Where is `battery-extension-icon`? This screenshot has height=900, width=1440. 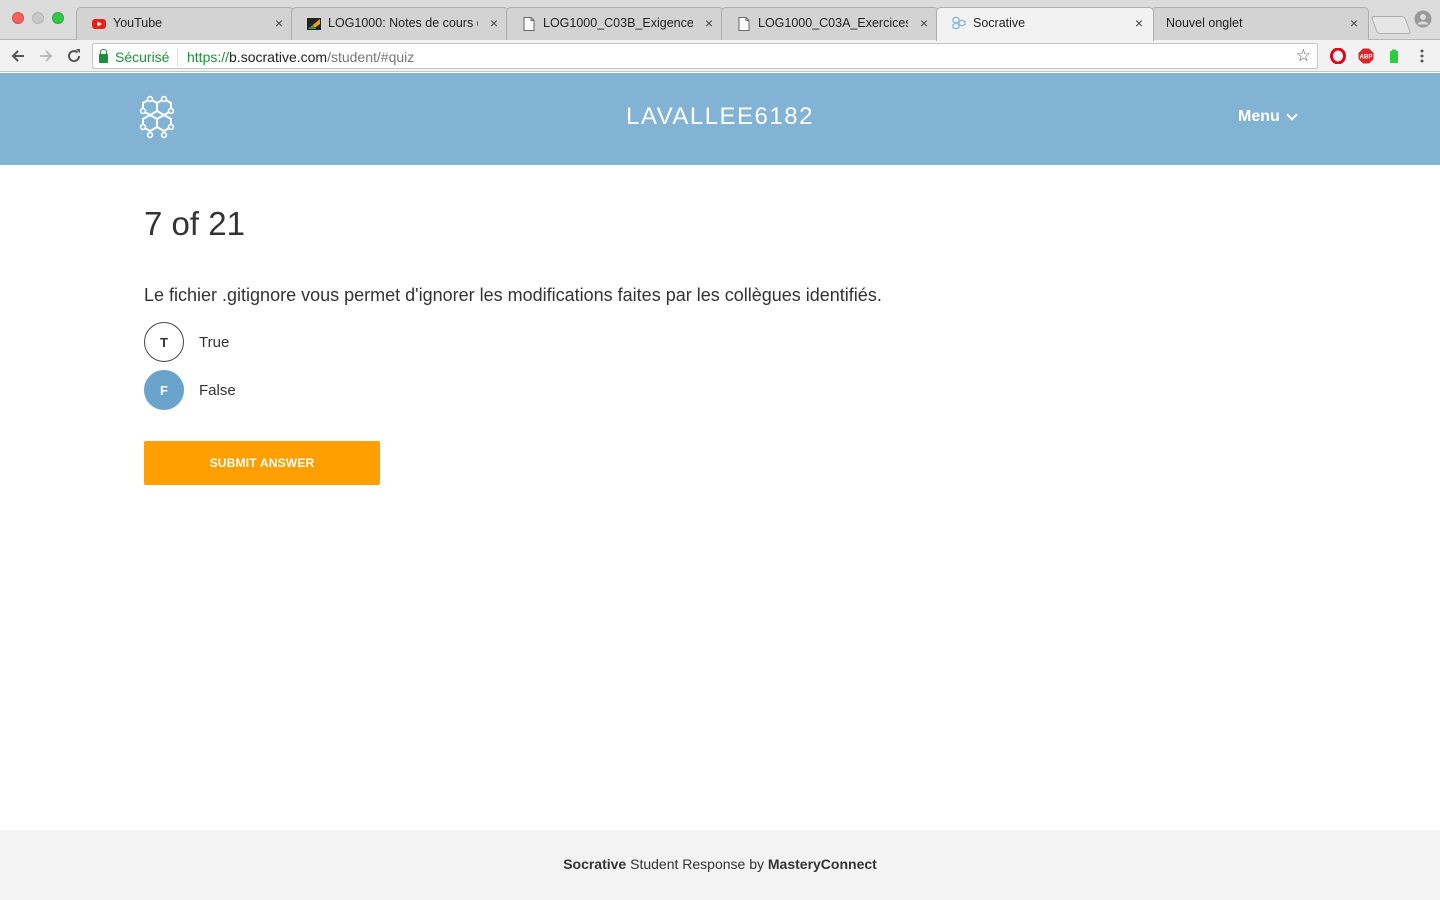
battery-extension-icon is located at coordinates (1394, 56).